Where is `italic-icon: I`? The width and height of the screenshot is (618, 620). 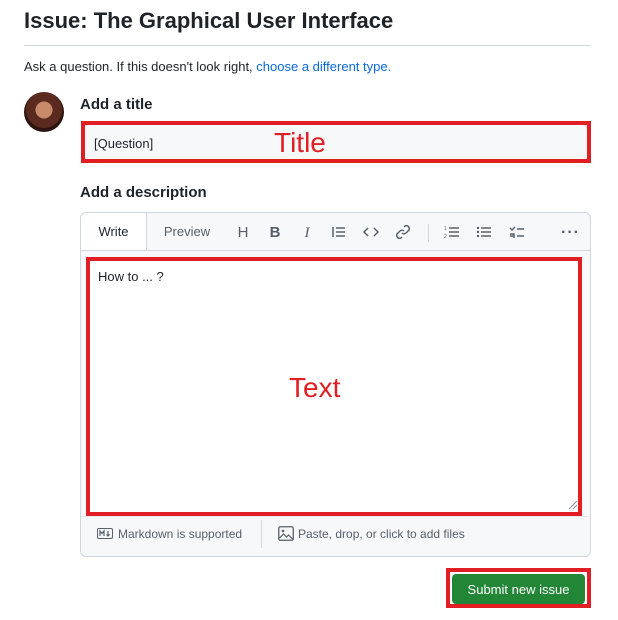
italic-icon: I is located at coordinates (307, 233).